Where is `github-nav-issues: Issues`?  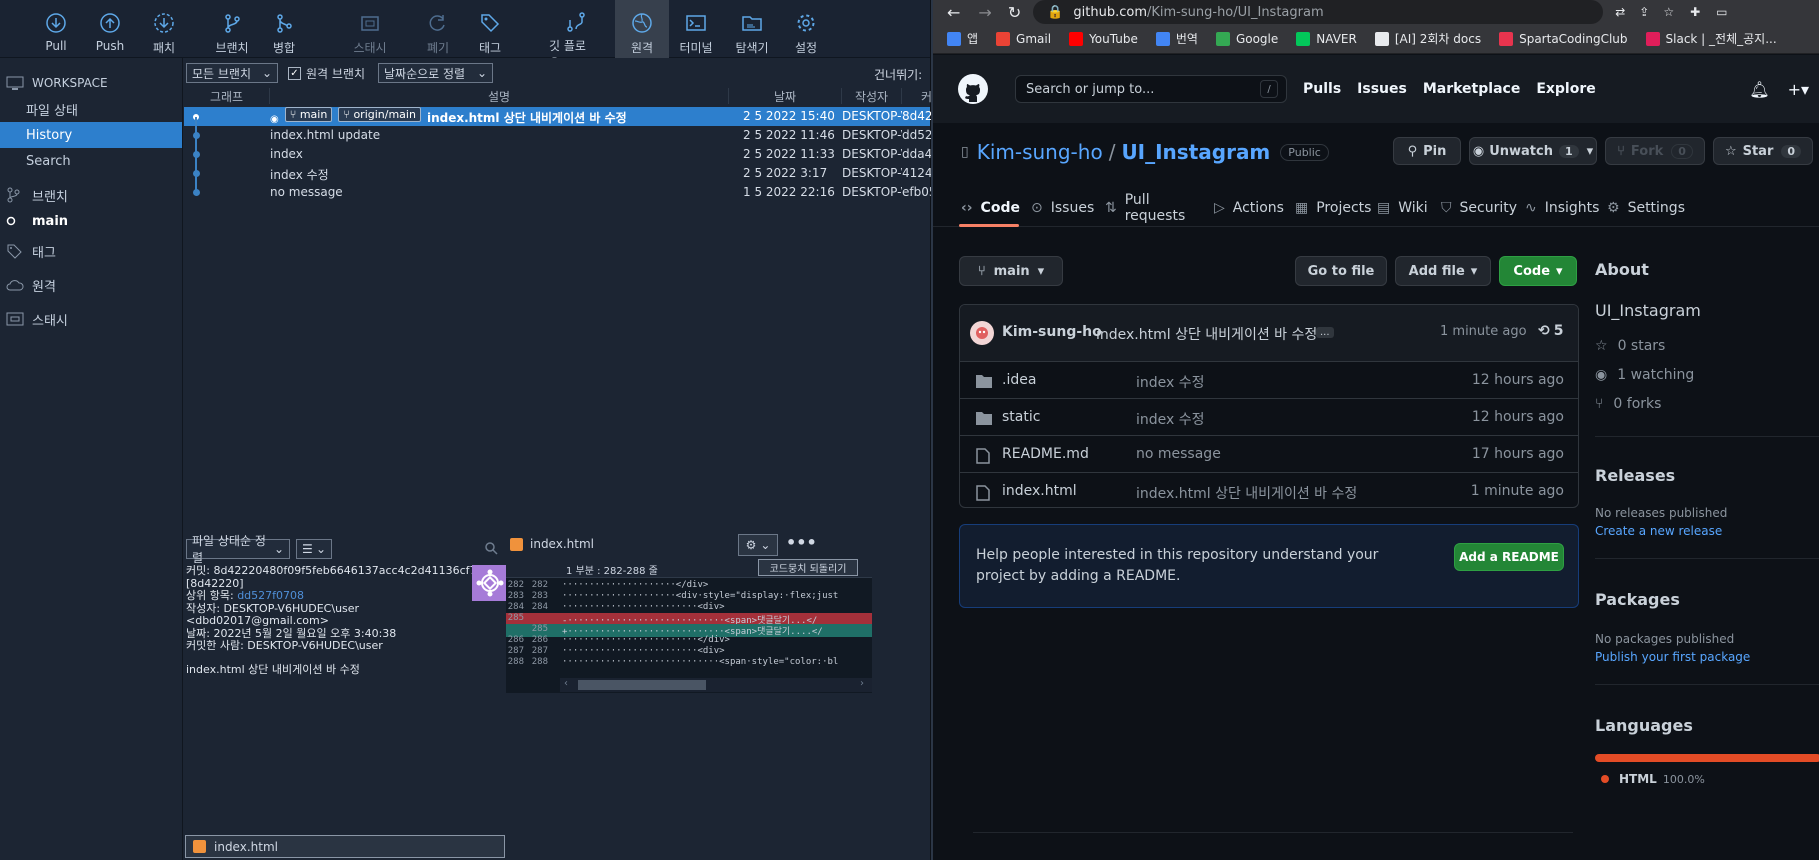 github-nav-issues: Issues is located at coordinates (1382, 89).